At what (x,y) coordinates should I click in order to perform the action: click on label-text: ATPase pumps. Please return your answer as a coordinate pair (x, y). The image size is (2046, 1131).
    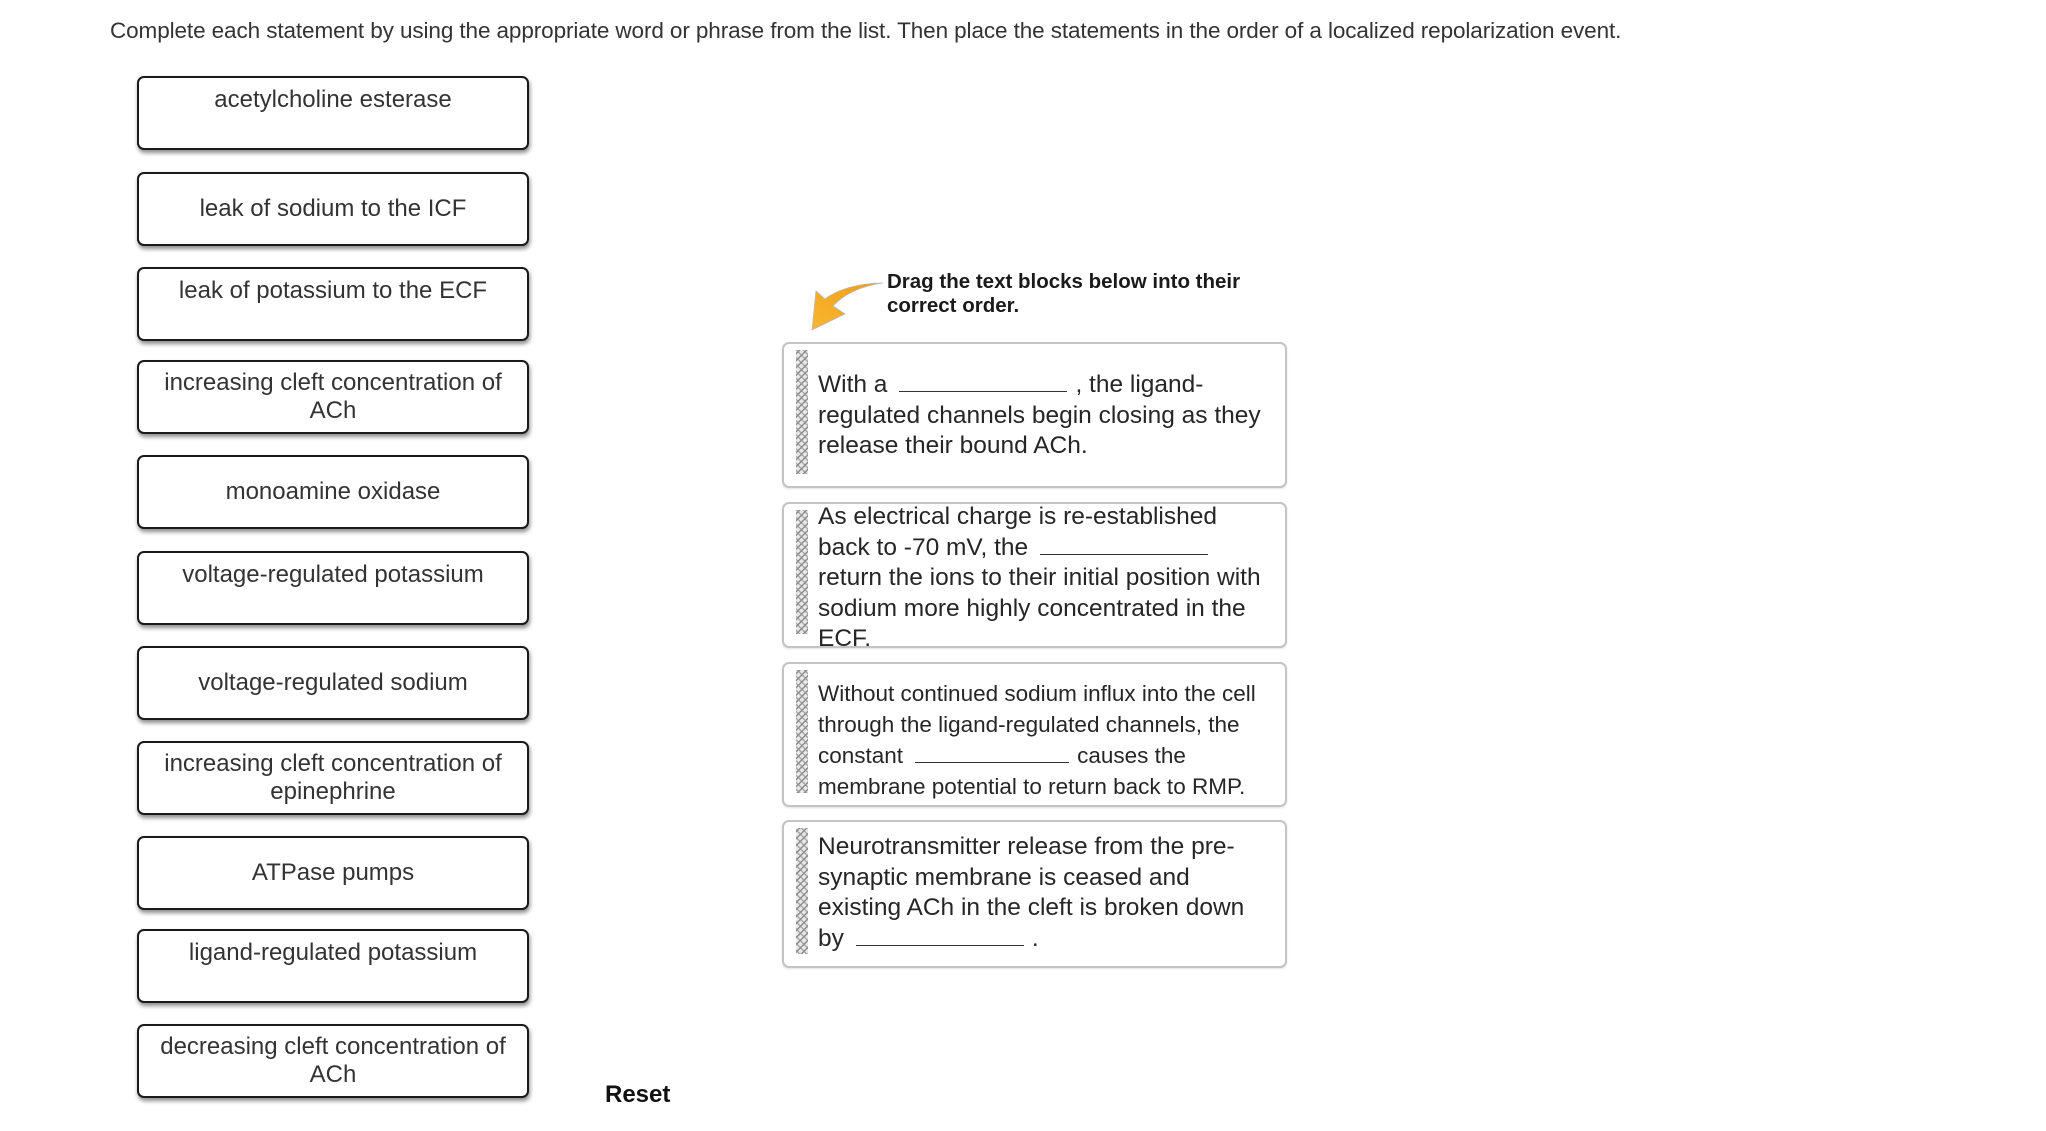
    Looking at the image, I should click on (333, 872).